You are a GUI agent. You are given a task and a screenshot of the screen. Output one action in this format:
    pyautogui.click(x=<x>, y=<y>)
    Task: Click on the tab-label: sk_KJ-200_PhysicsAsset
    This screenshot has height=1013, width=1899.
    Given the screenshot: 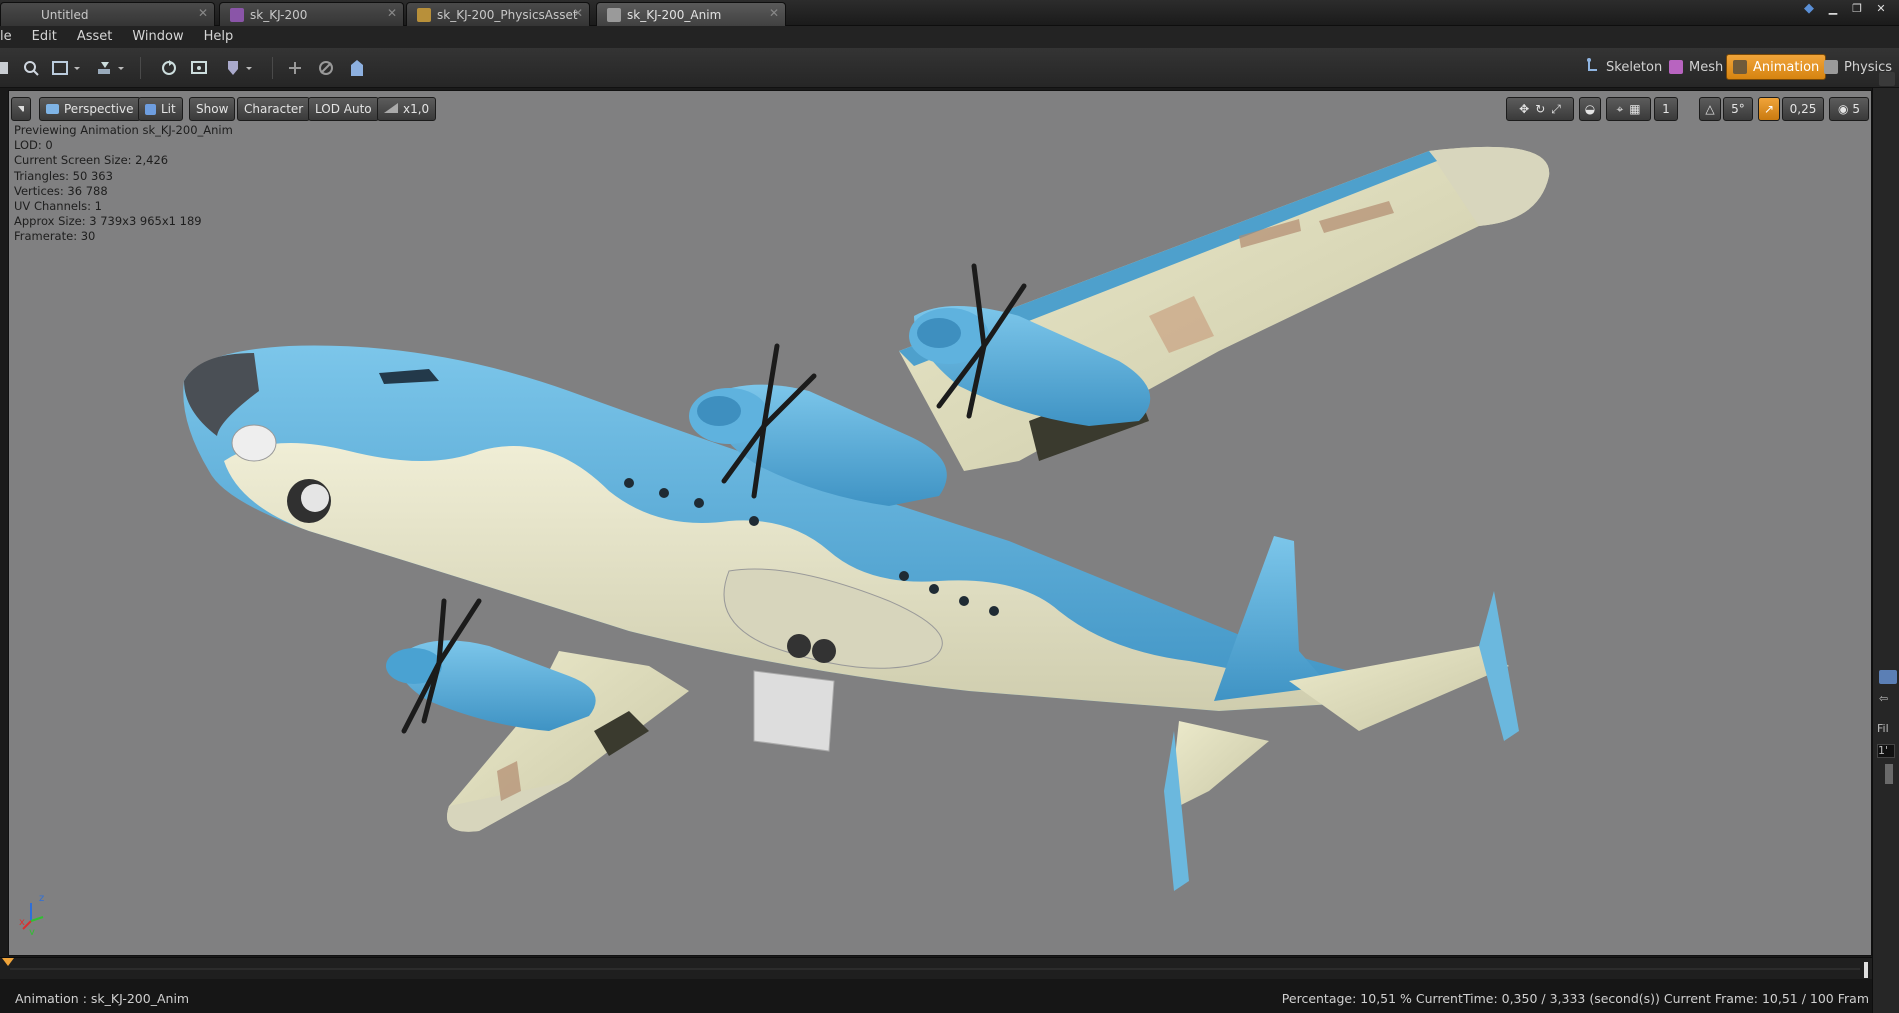 What is the action you would take?
    pyautogui.click(x=507, y=14)
    